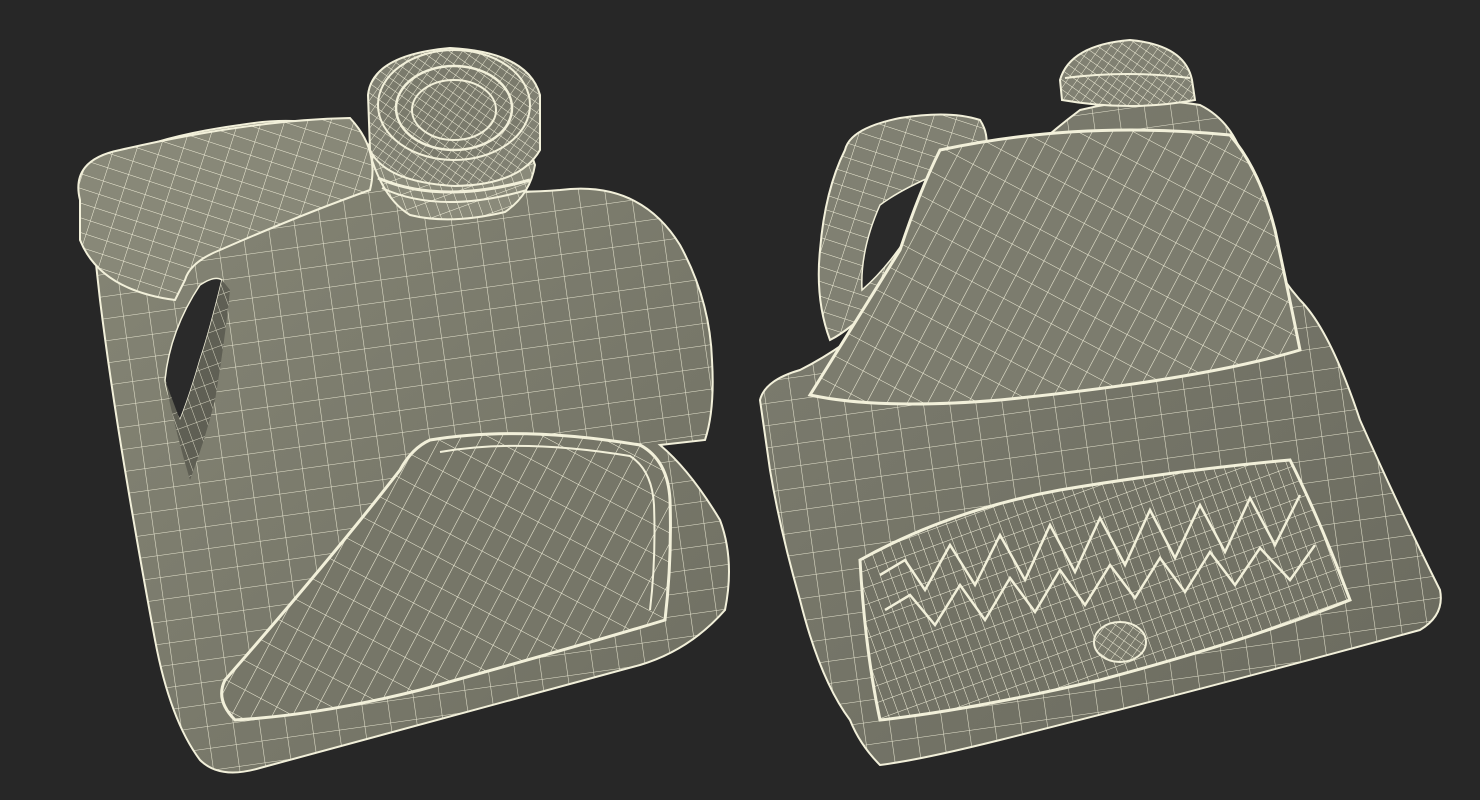 Image resolution: width=1480 pixels, height=800 pixels. What do you see at coordinates (1127, 72) in the screenshot?
I see `jug-right-cap` at bounding box center [1127, 72].